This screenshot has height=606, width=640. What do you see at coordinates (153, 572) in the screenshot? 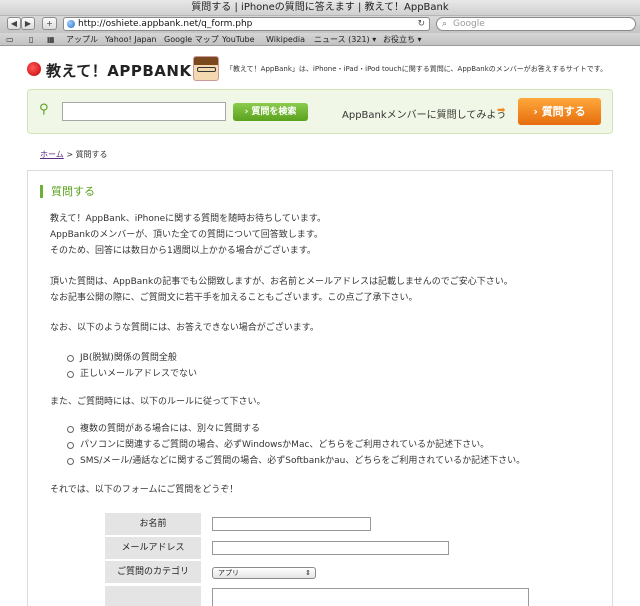
I see `category-label: ご質問のカテゴリ` at bounding box center [153, 572].